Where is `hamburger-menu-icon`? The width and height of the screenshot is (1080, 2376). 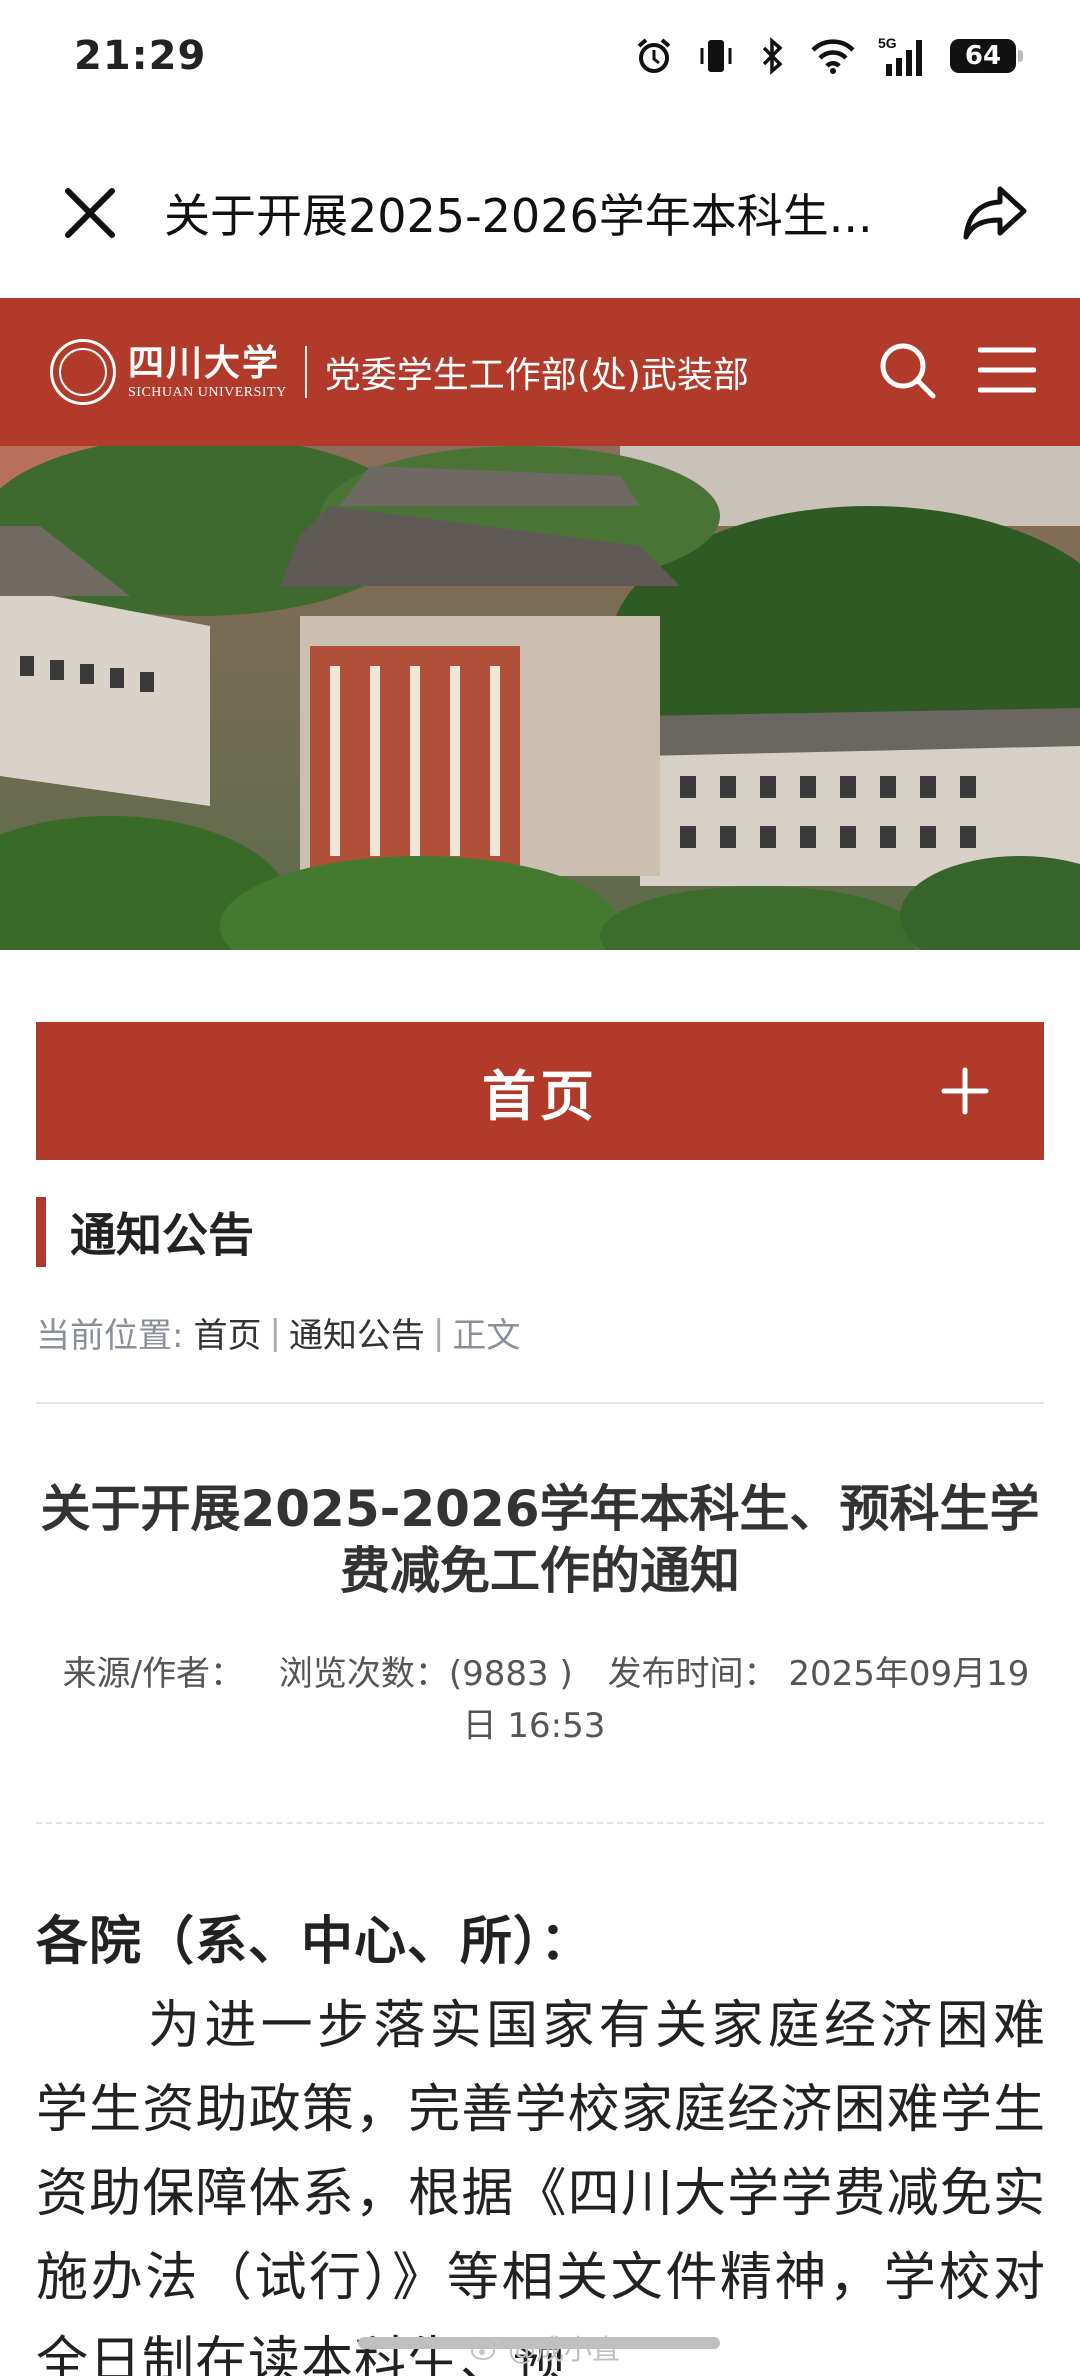 hamburger-menu-icon is located at coordinates (1007, 370).